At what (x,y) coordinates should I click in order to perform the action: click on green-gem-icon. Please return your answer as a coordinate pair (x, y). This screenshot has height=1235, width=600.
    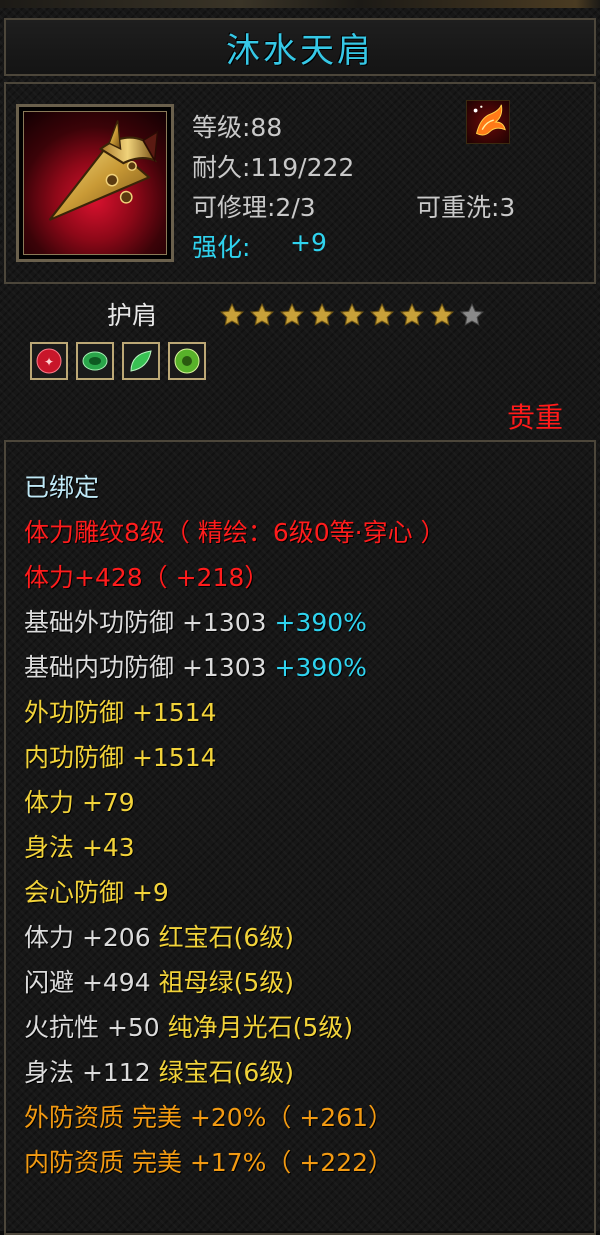
    Looking at the image, I should click on (95, 361).